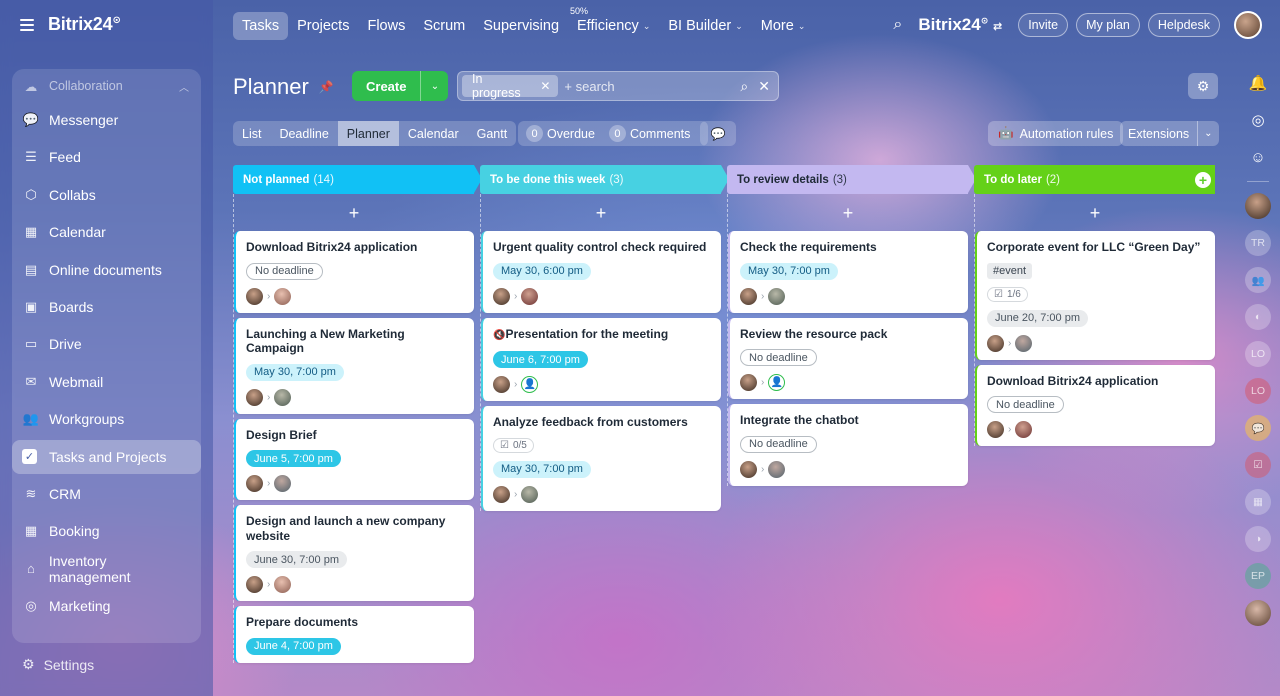 The width and height of the screenshot is (1280, 696). I want to click on view-gantt: Gantt, so click(492, 133).